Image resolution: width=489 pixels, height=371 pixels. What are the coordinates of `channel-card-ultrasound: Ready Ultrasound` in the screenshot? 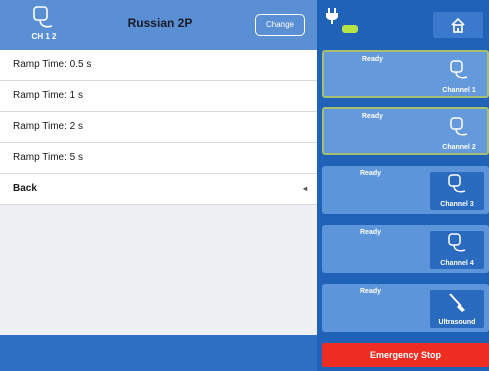 It's located at (405, 308).